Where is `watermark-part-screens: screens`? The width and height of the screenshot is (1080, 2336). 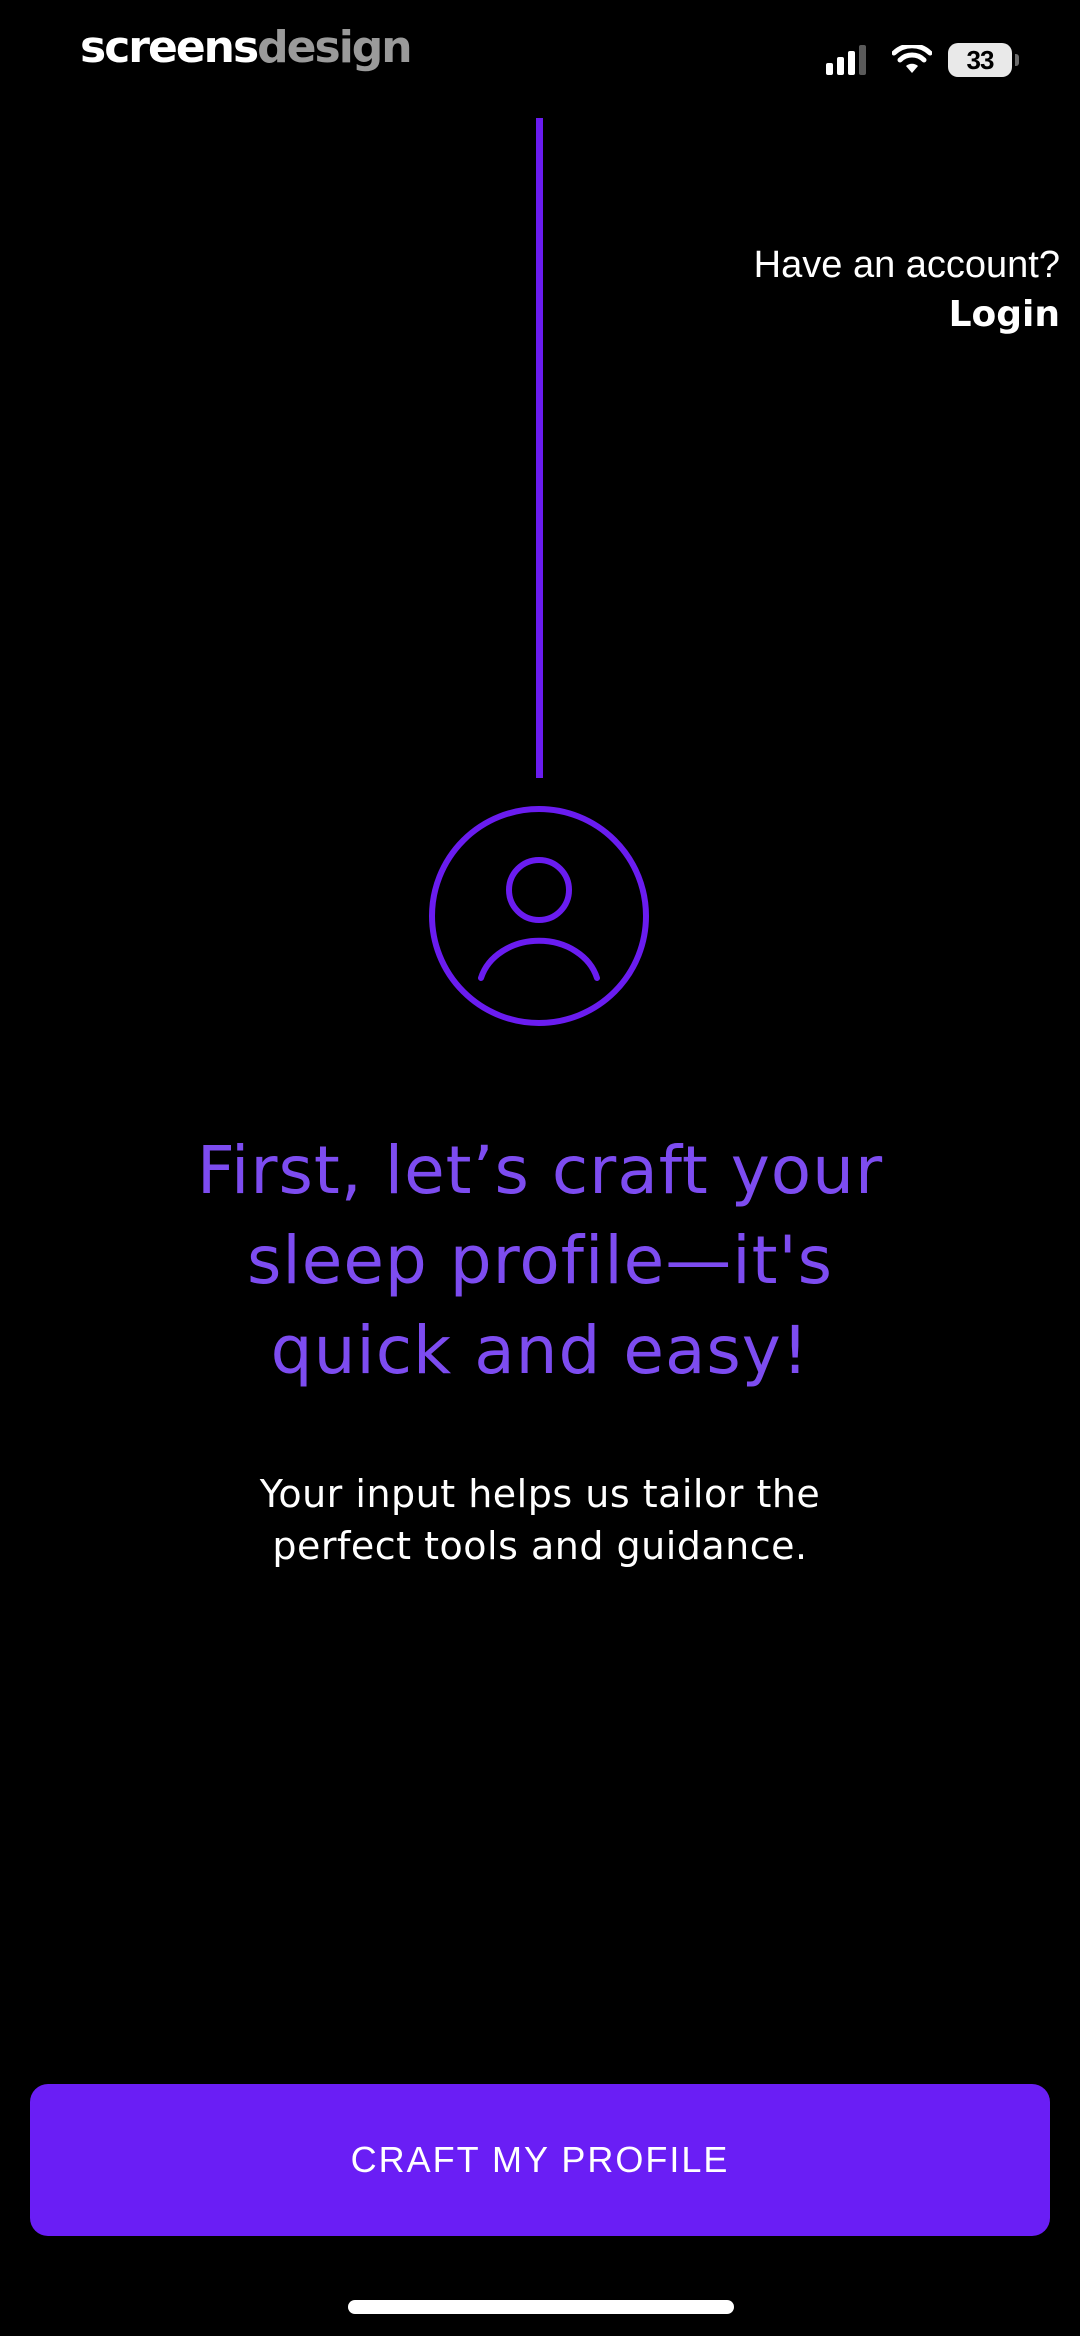 watermark-part-screens: screens is located at coordinates (169, 47).